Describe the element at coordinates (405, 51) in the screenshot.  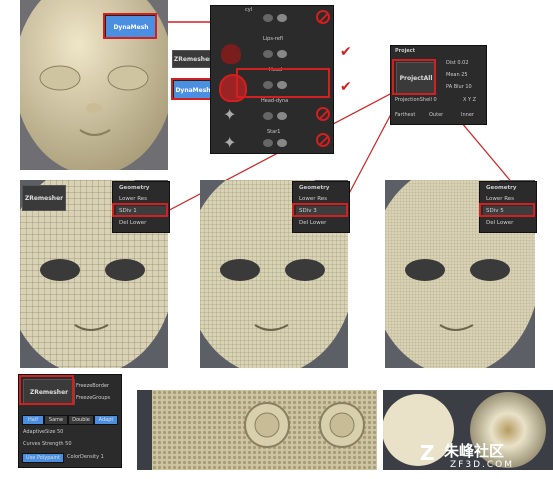
I see `project-title: Project` at that location.